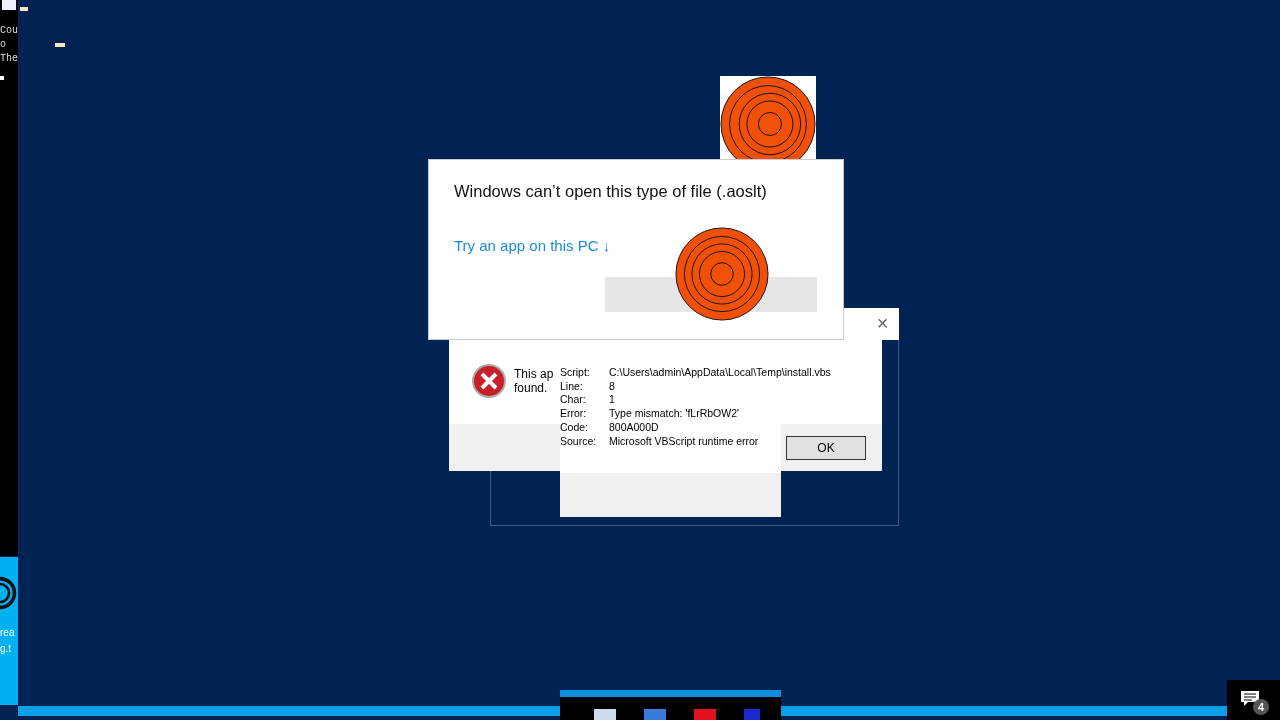 Image resolution: width=1280 pixels, height=720 pixels. I want to click on field-label: Code:, so click(574, 427).